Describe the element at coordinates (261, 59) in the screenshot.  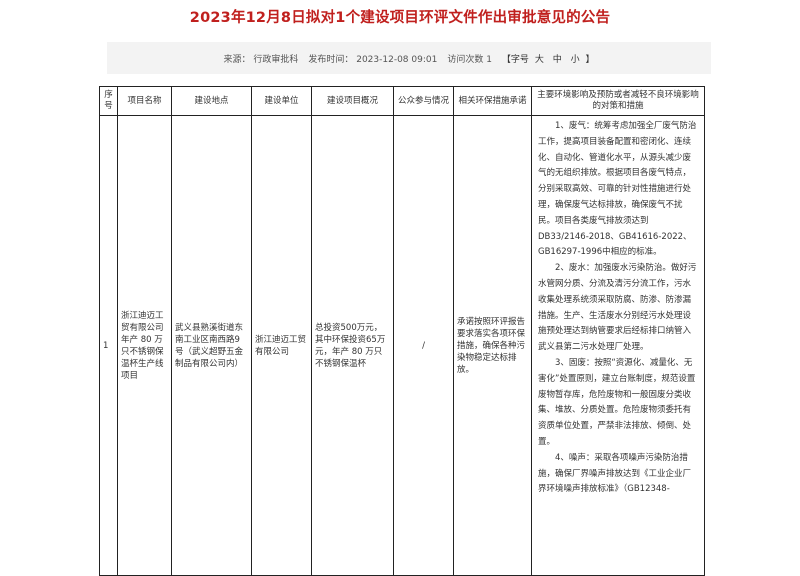
I see `source-label: 来源： 行政审批科` at that location.